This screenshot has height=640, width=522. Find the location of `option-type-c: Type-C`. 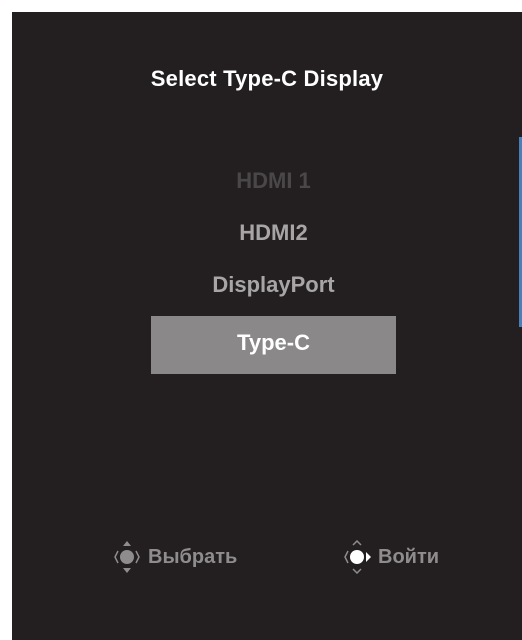

option-type-c: Type-C is located at coordinates (273, 345).